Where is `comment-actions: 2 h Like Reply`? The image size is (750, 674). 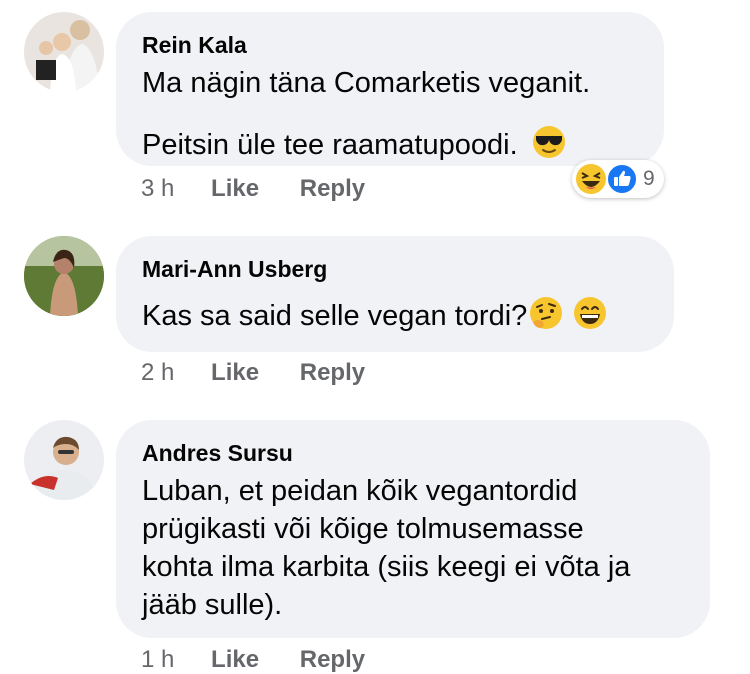 comment-actions: 2 h Like Reply is located at coordinates (253, 373).